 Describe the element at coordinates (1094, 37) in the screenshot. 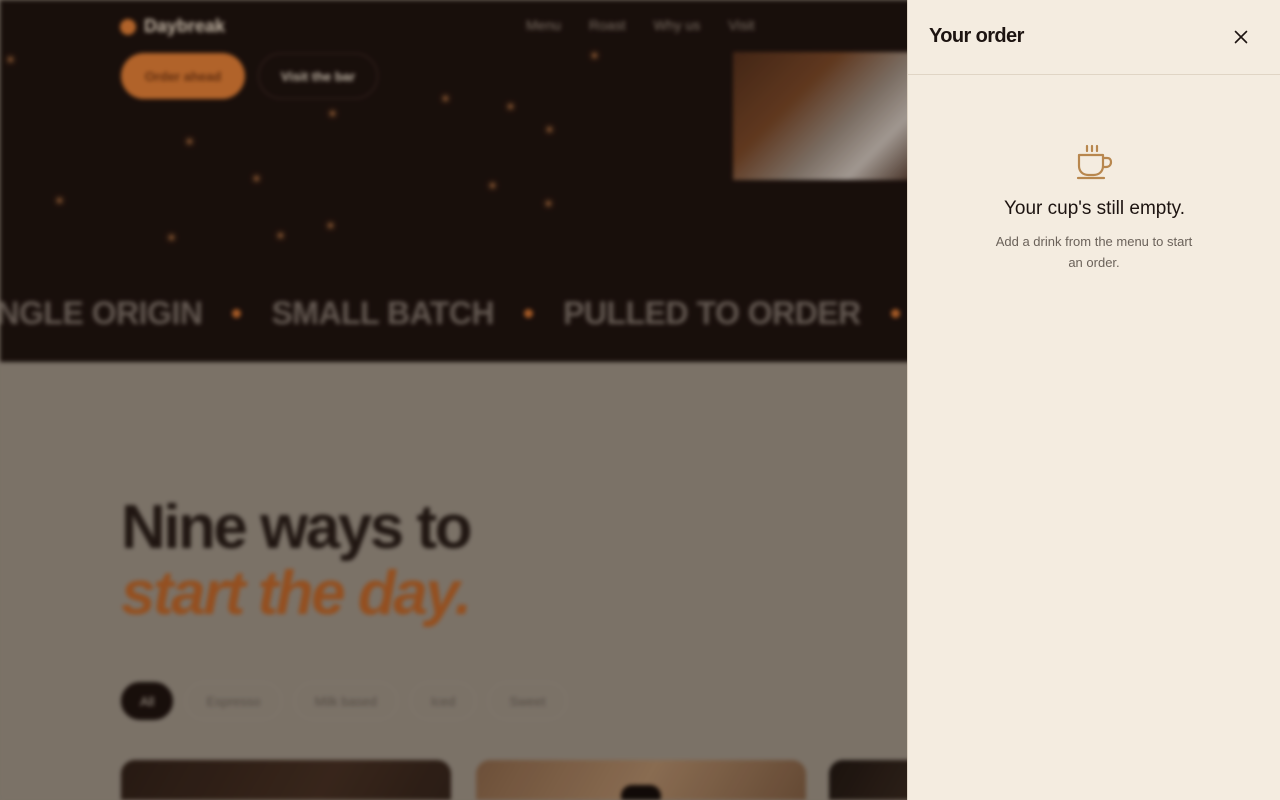

I see `drawer-header: Your order` at that location.